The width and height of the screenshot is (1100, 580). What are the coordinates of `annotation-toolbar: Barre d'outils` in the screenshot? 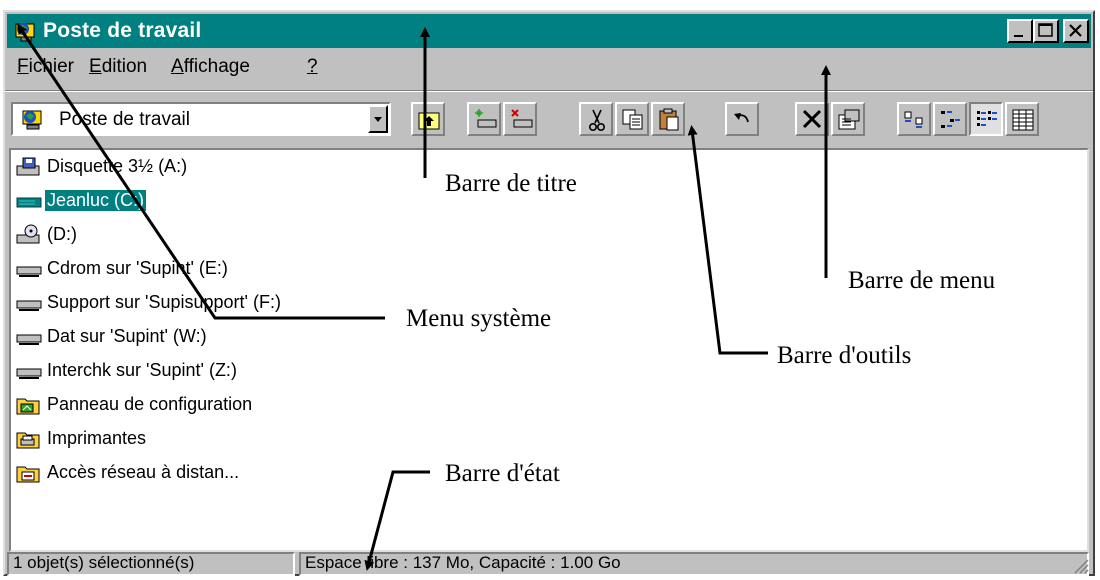 It's located at (844, 355).